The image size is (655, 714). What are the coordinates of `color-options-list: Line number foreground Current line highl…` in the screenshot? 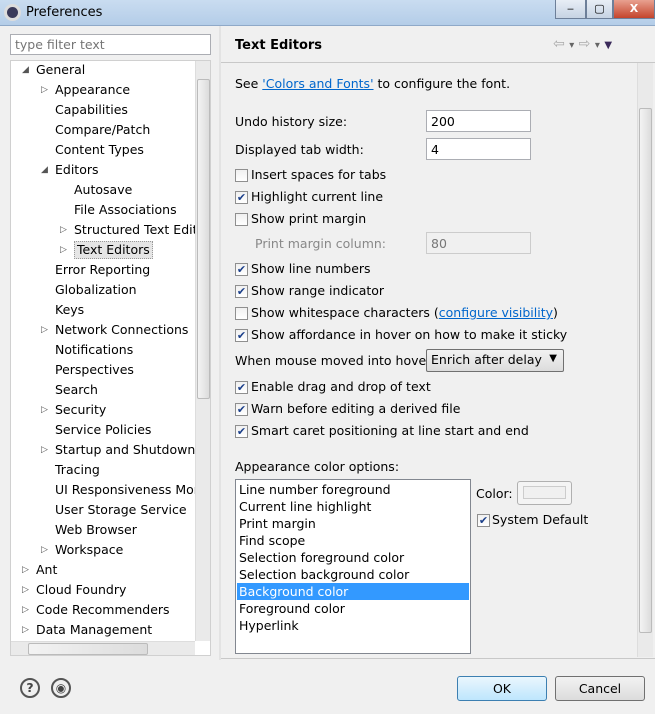 It's located at (353, 566).